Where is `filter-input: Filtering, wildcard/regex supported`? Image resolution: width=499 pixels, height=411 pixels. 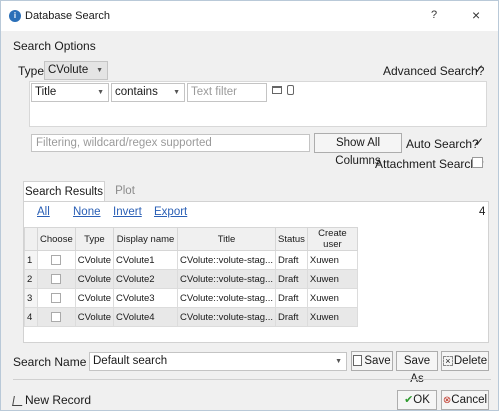 filter-input: Filtering, wildcard/regex supported is located at coordinates (170, 143).